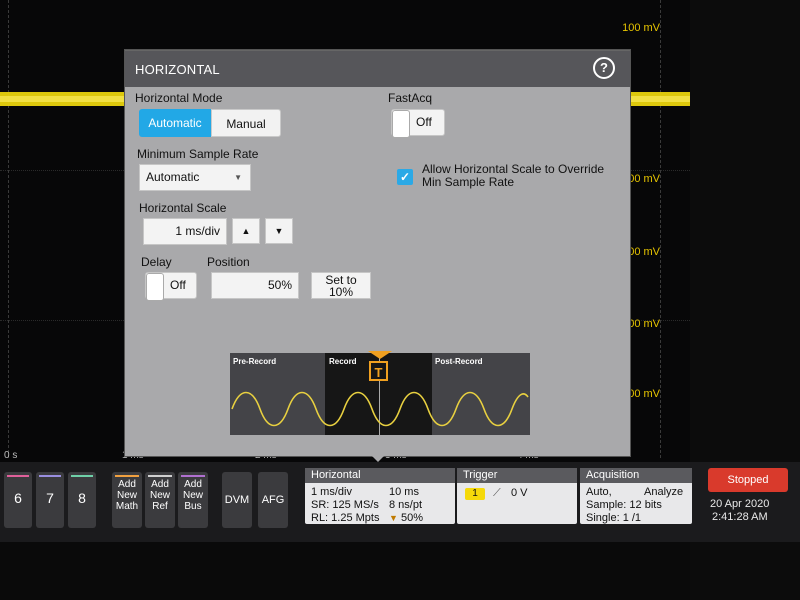  I want to click on scale-up-button: ▲, so click(246, 231).